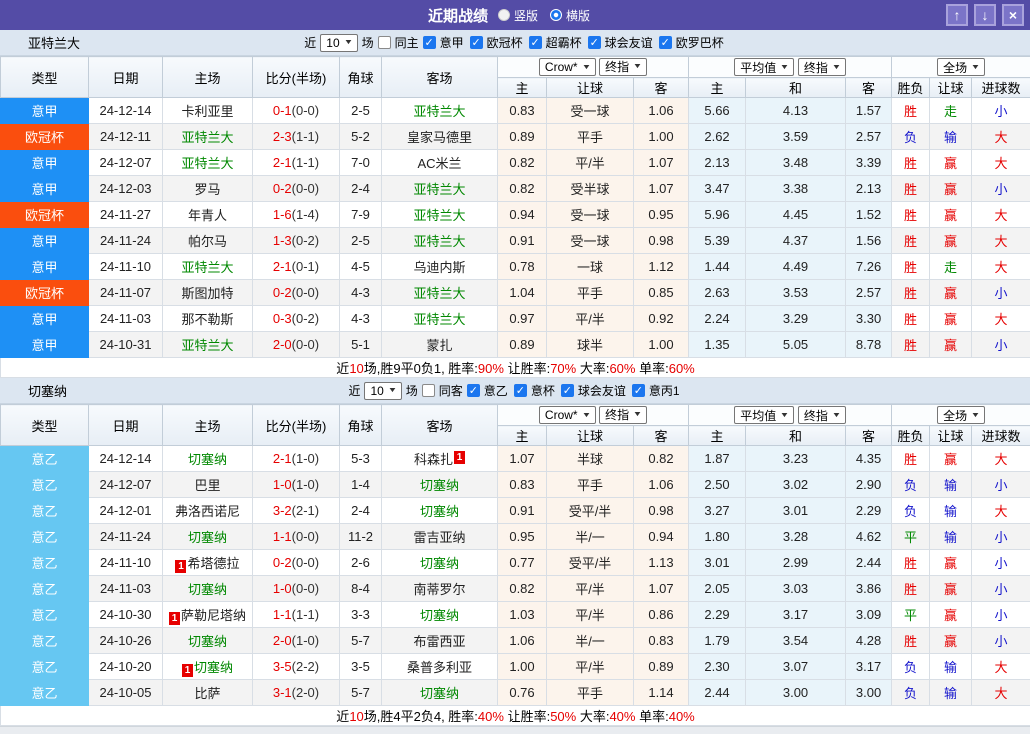  I want to click on odds-home: 0.89, so click(522, 344).